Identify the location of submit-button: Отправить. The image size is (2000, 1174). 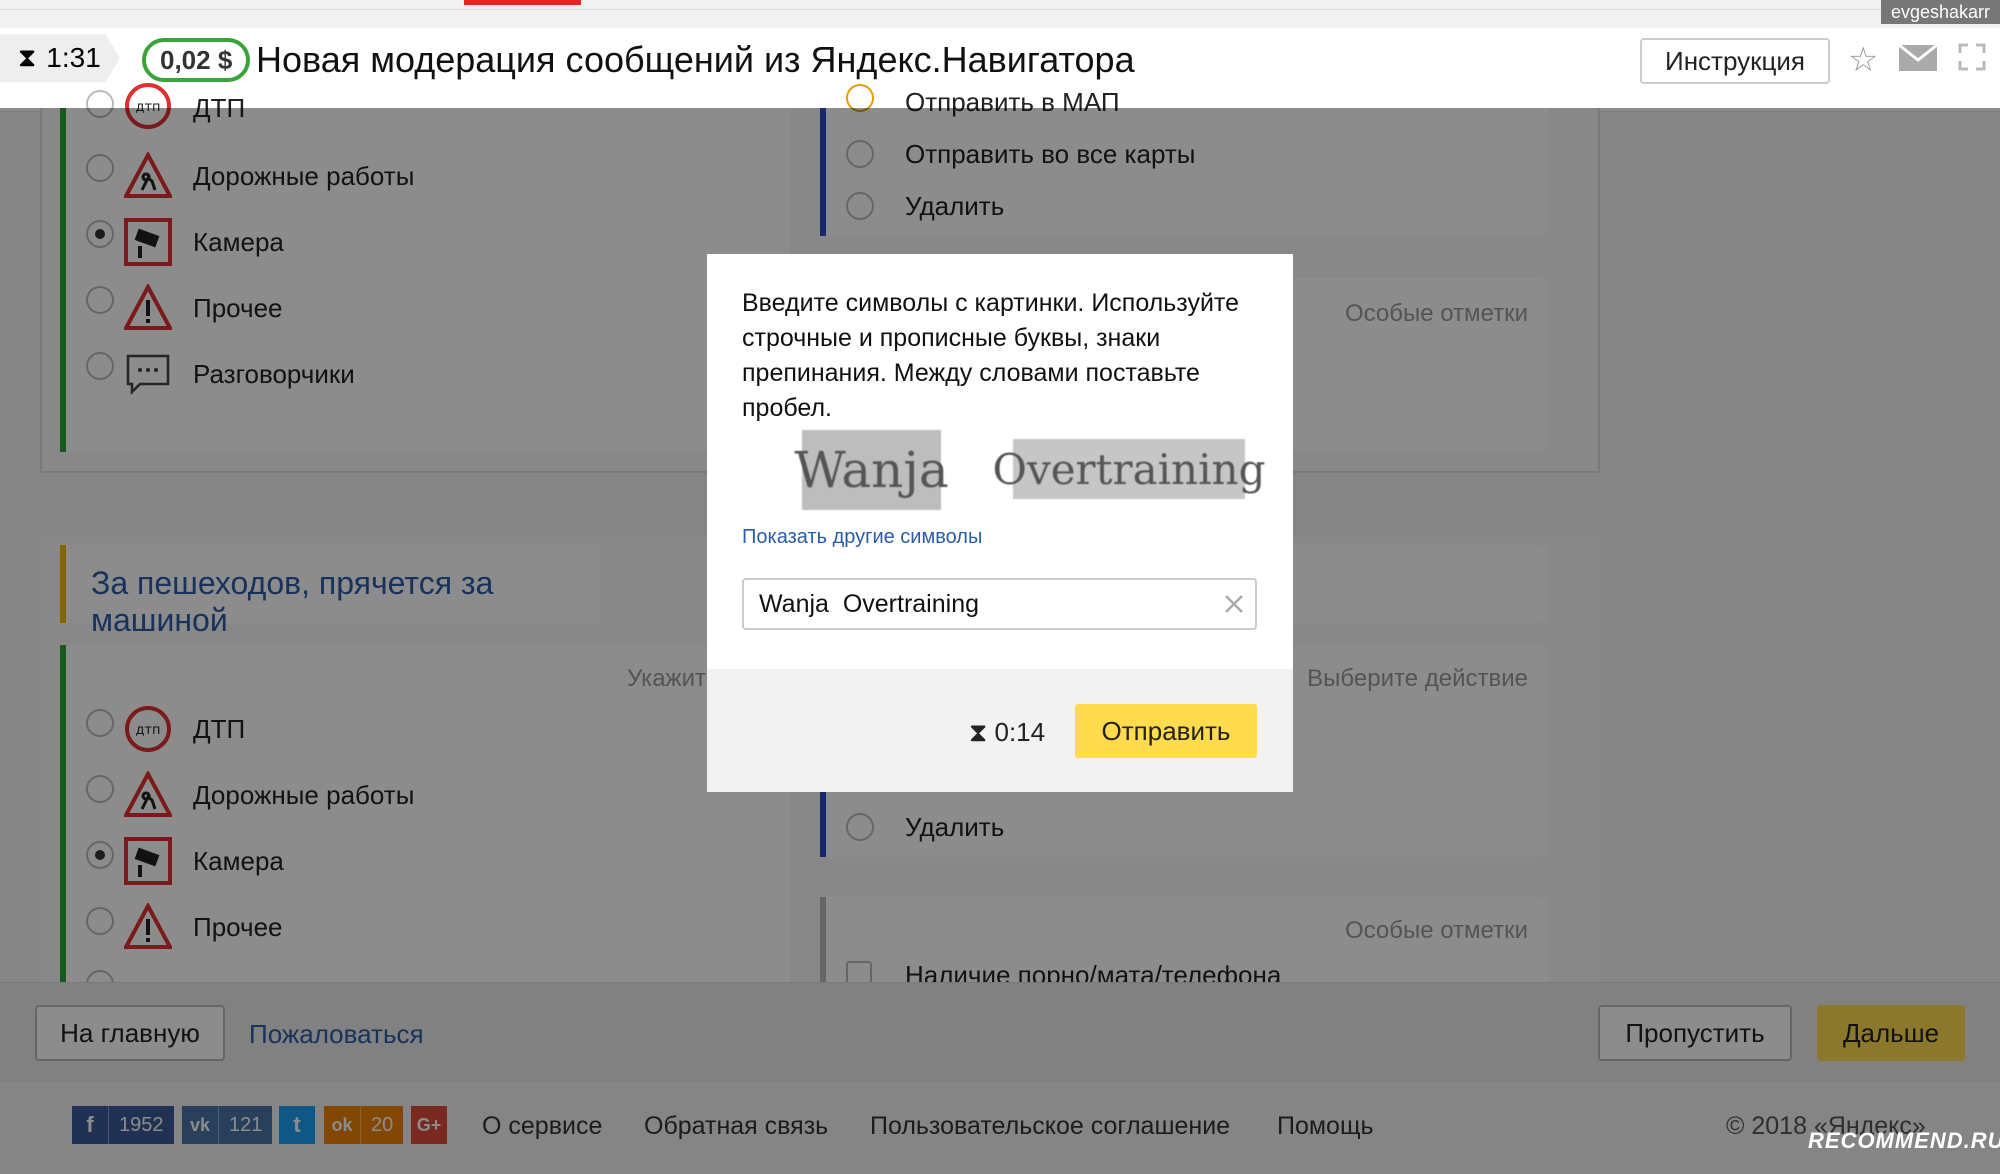
(1166, 731).